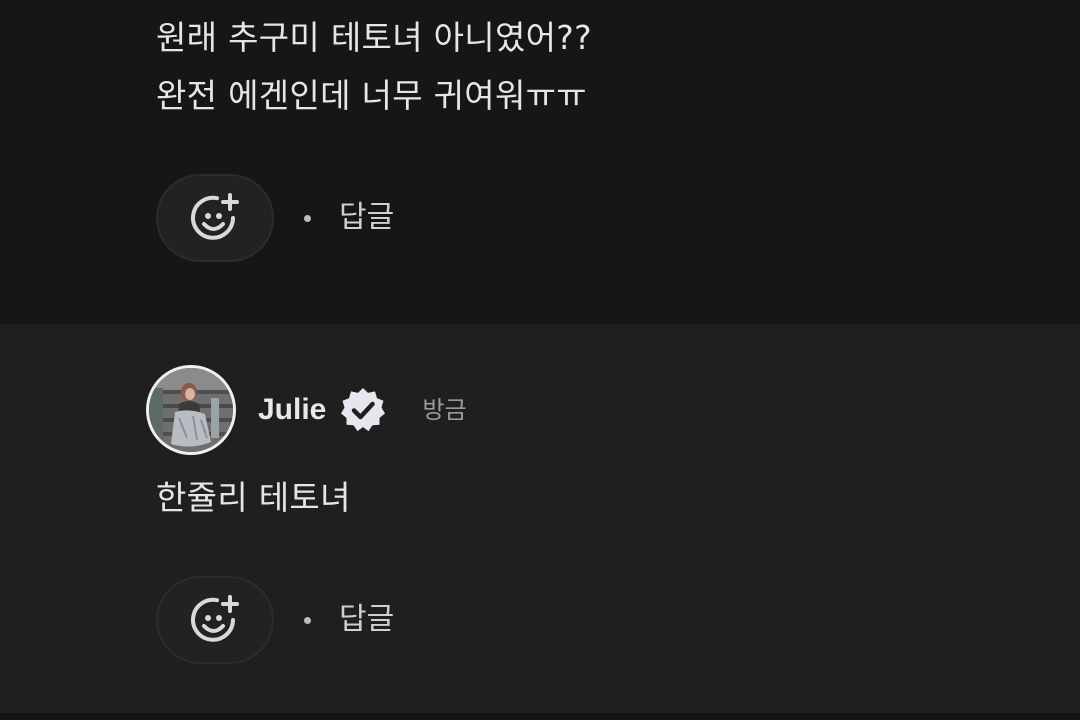 The width and height of the screenshot is (1080, 720). I want to click on avatar, so click(191, 410).